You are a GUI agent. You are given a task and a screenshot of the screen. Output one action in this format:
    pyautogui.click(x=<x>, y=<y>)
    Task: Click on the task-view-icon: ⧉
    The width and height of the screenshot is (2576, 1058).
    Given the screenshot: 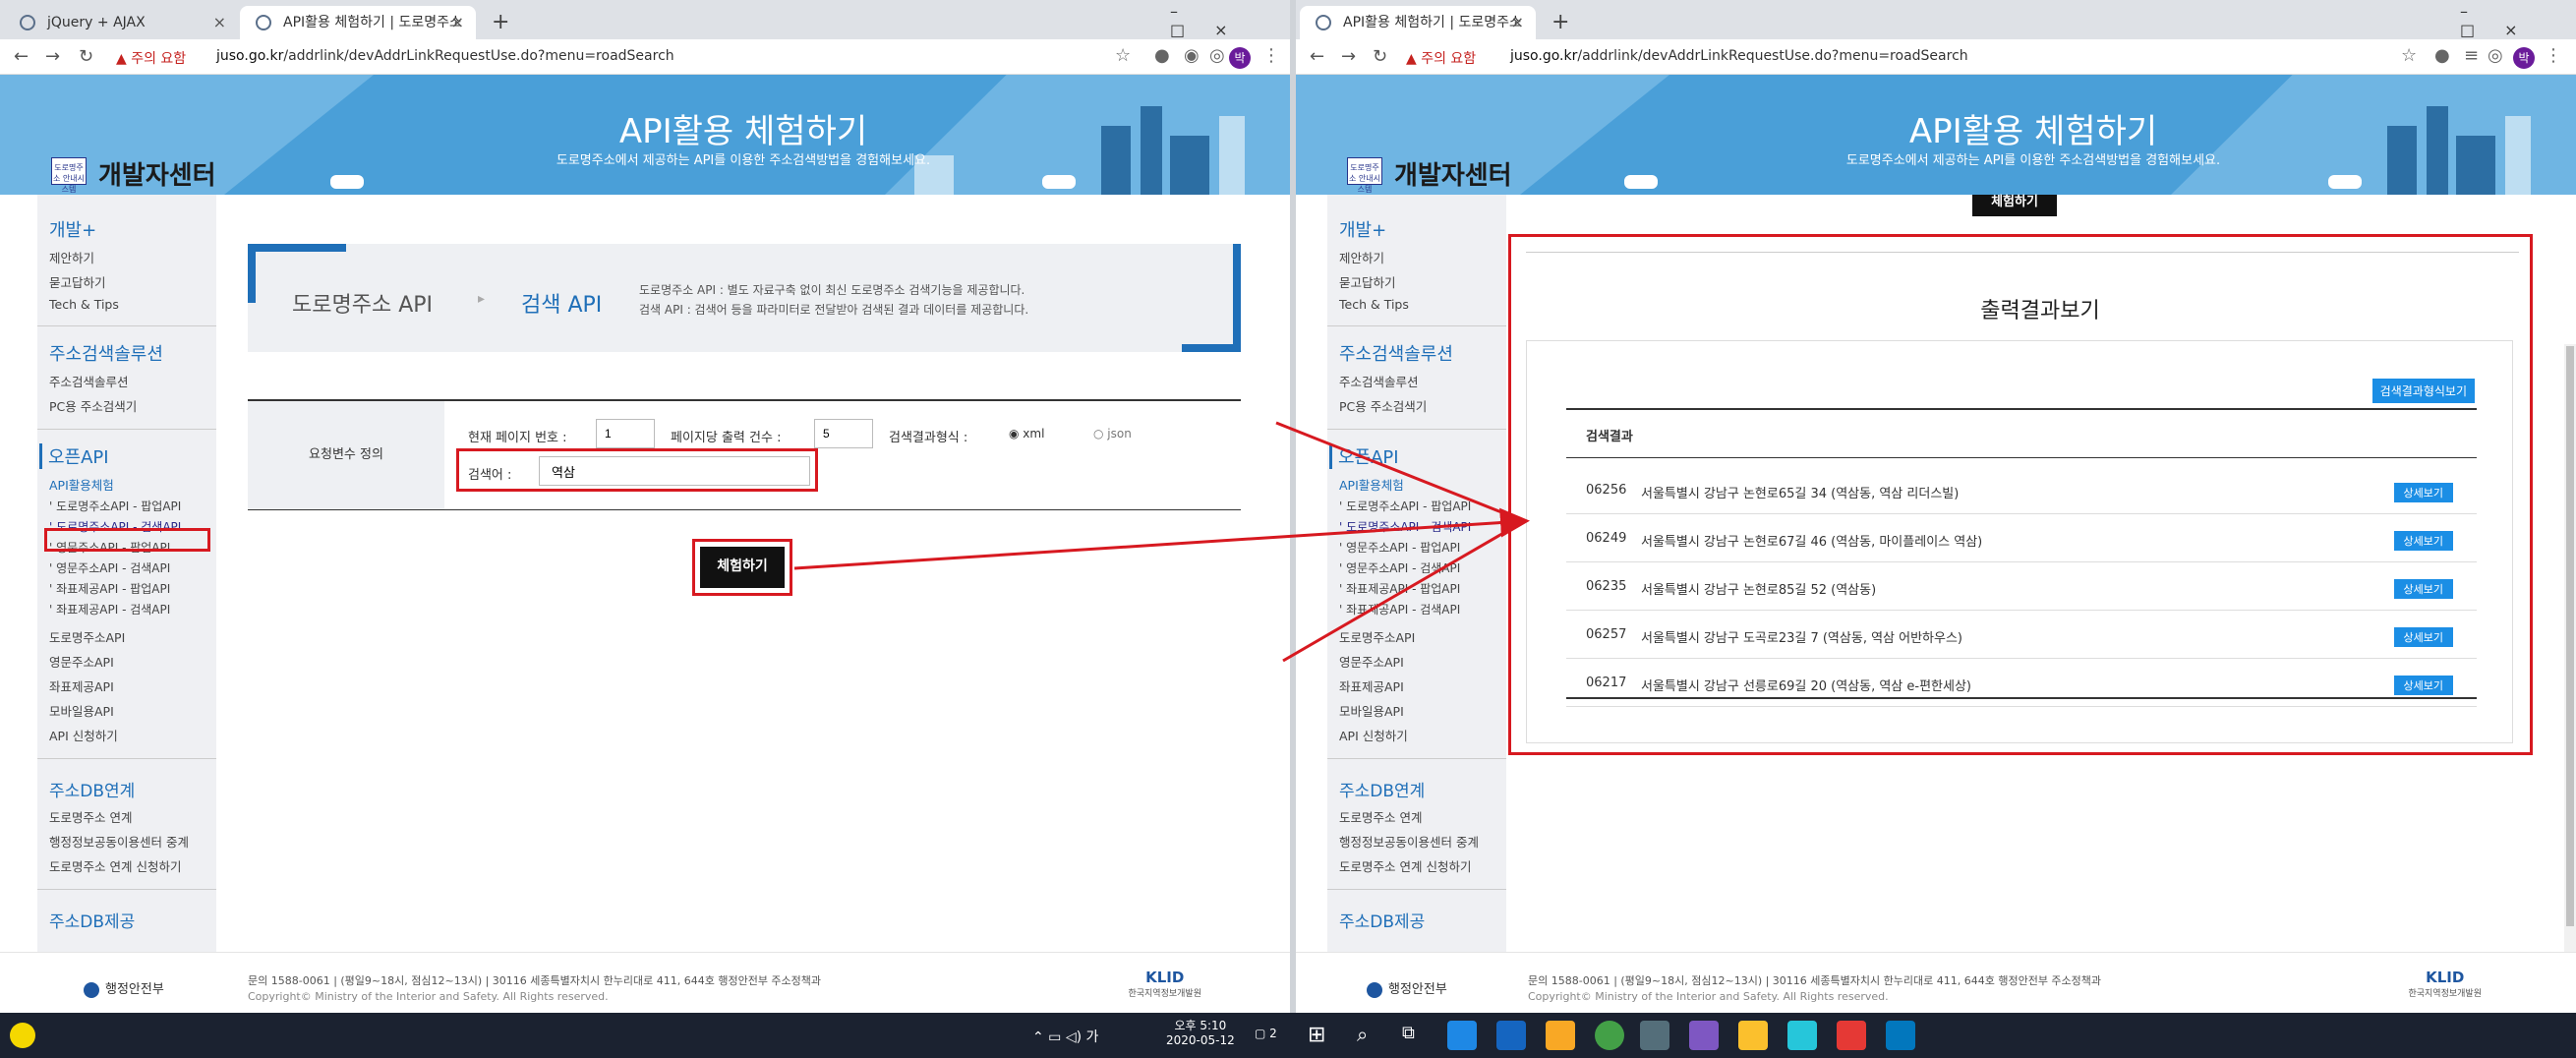 What is the action you would take?
    pyautogui.click(x=1408, y=1033)
    